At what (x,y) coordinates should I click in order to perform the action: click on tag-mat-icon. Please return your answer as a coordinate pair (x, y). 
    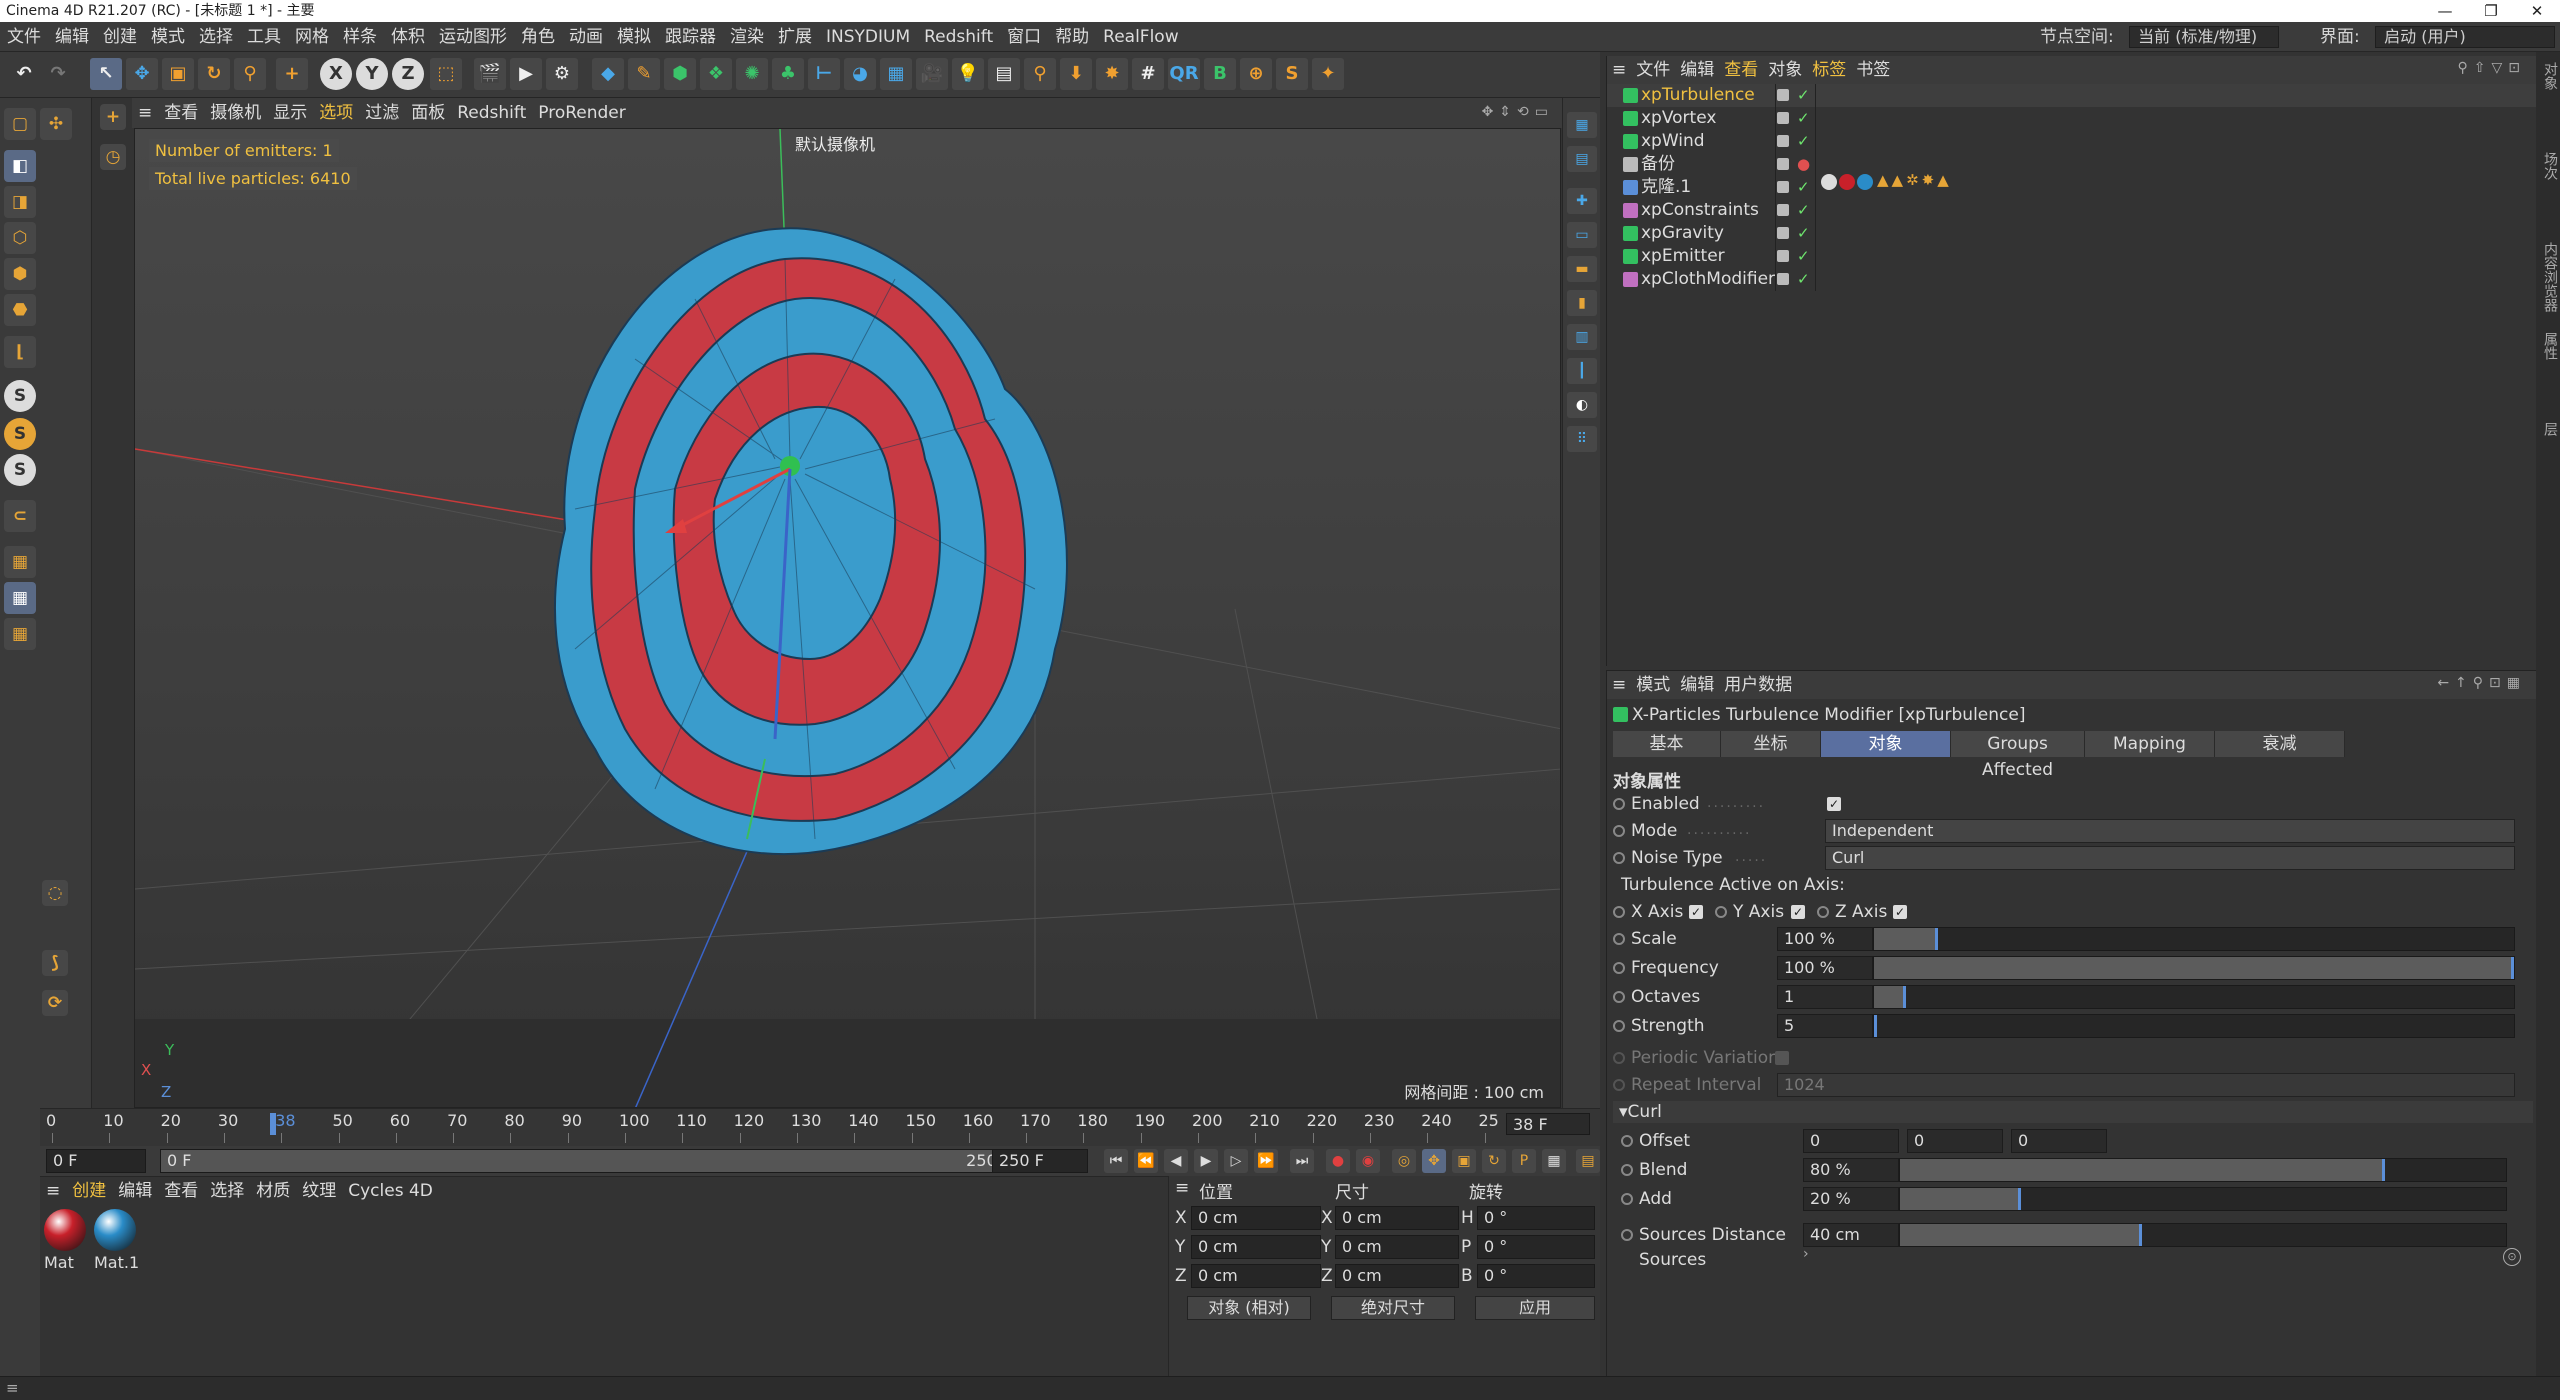
    Looking at the image, I should click on (1847, 182).